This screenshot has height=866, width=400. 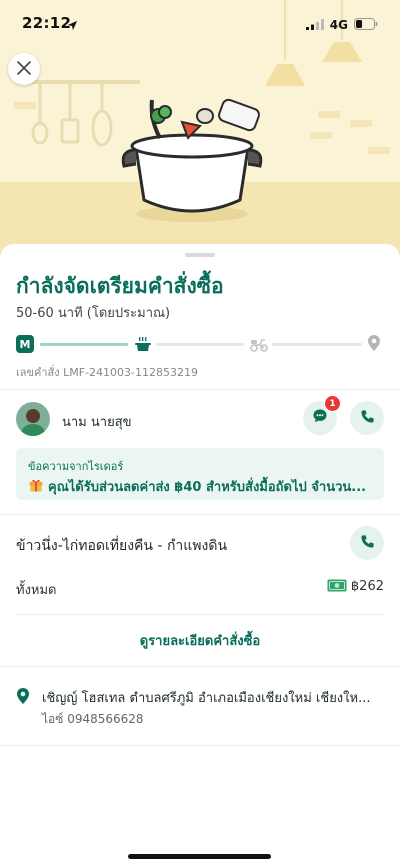 I want to click on progress-segment-done, so click(x=84, y=344).